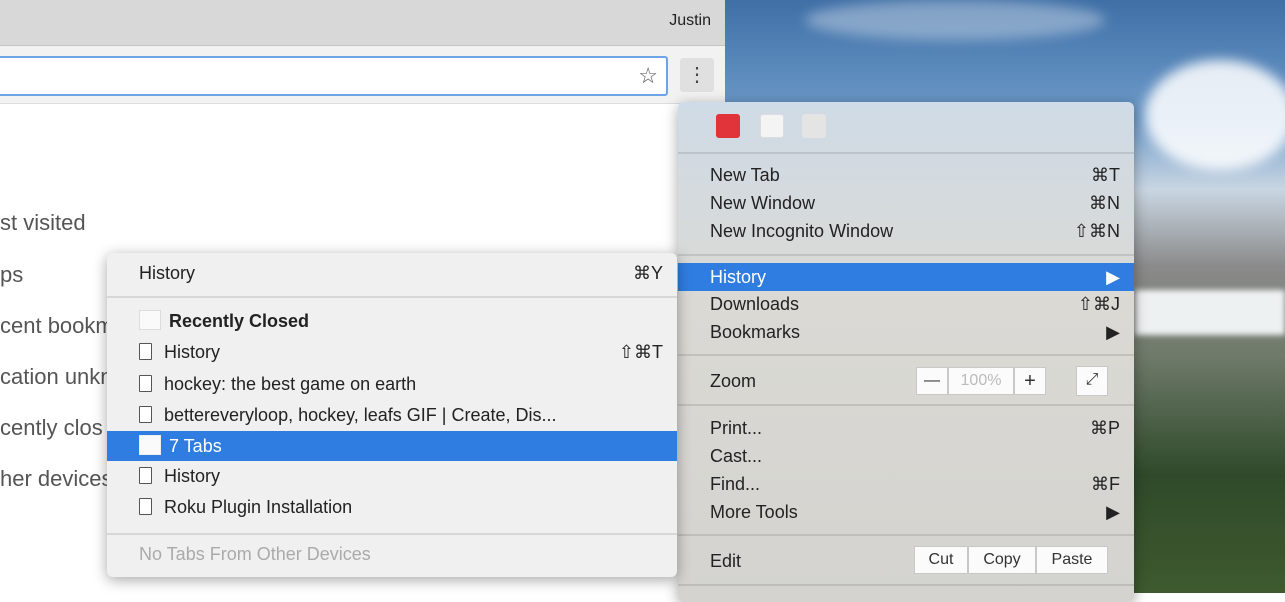 Image resolution: width=1285 pixels, height=602 pixels. I want to click on bookmark-star-icon: ☆, so click(648, 76).